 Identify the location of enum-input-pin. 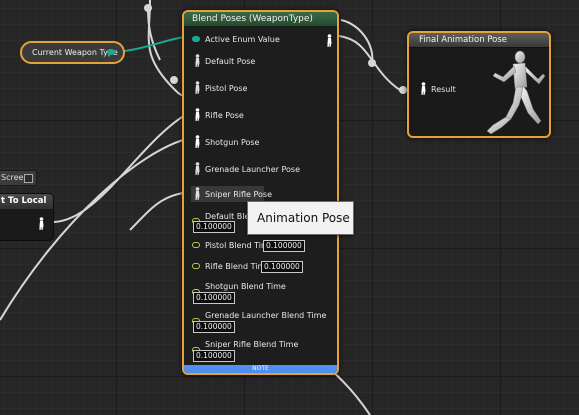
(196, 39).